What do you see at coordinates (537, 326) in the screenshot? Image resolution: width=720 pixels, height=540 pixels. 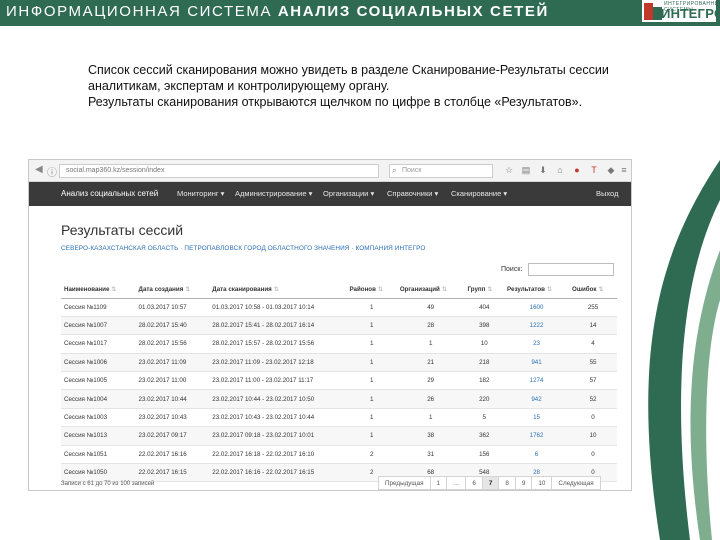 I see `results-link: 1222` at bounding box center [537, 326].